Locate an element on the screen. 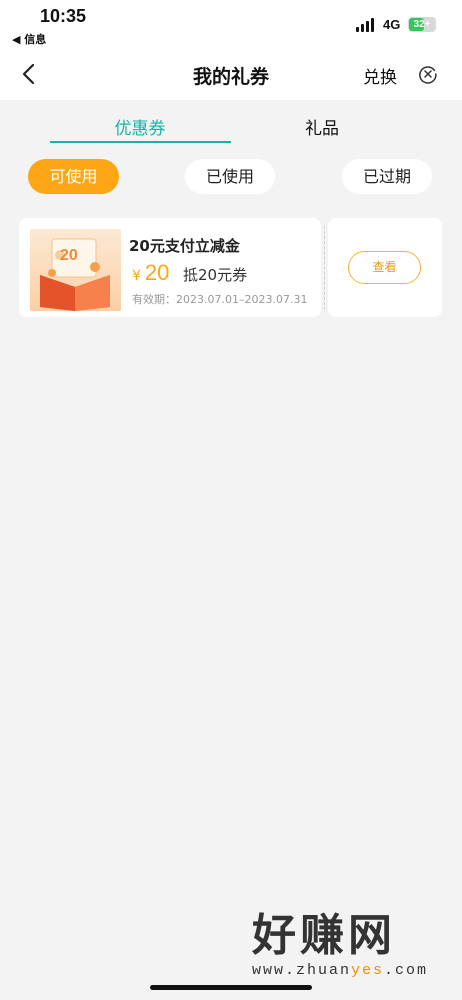 The height and width of the screenshot is (1000, 462). filter-usable: 可使用 is located at coordinates (73, 176).